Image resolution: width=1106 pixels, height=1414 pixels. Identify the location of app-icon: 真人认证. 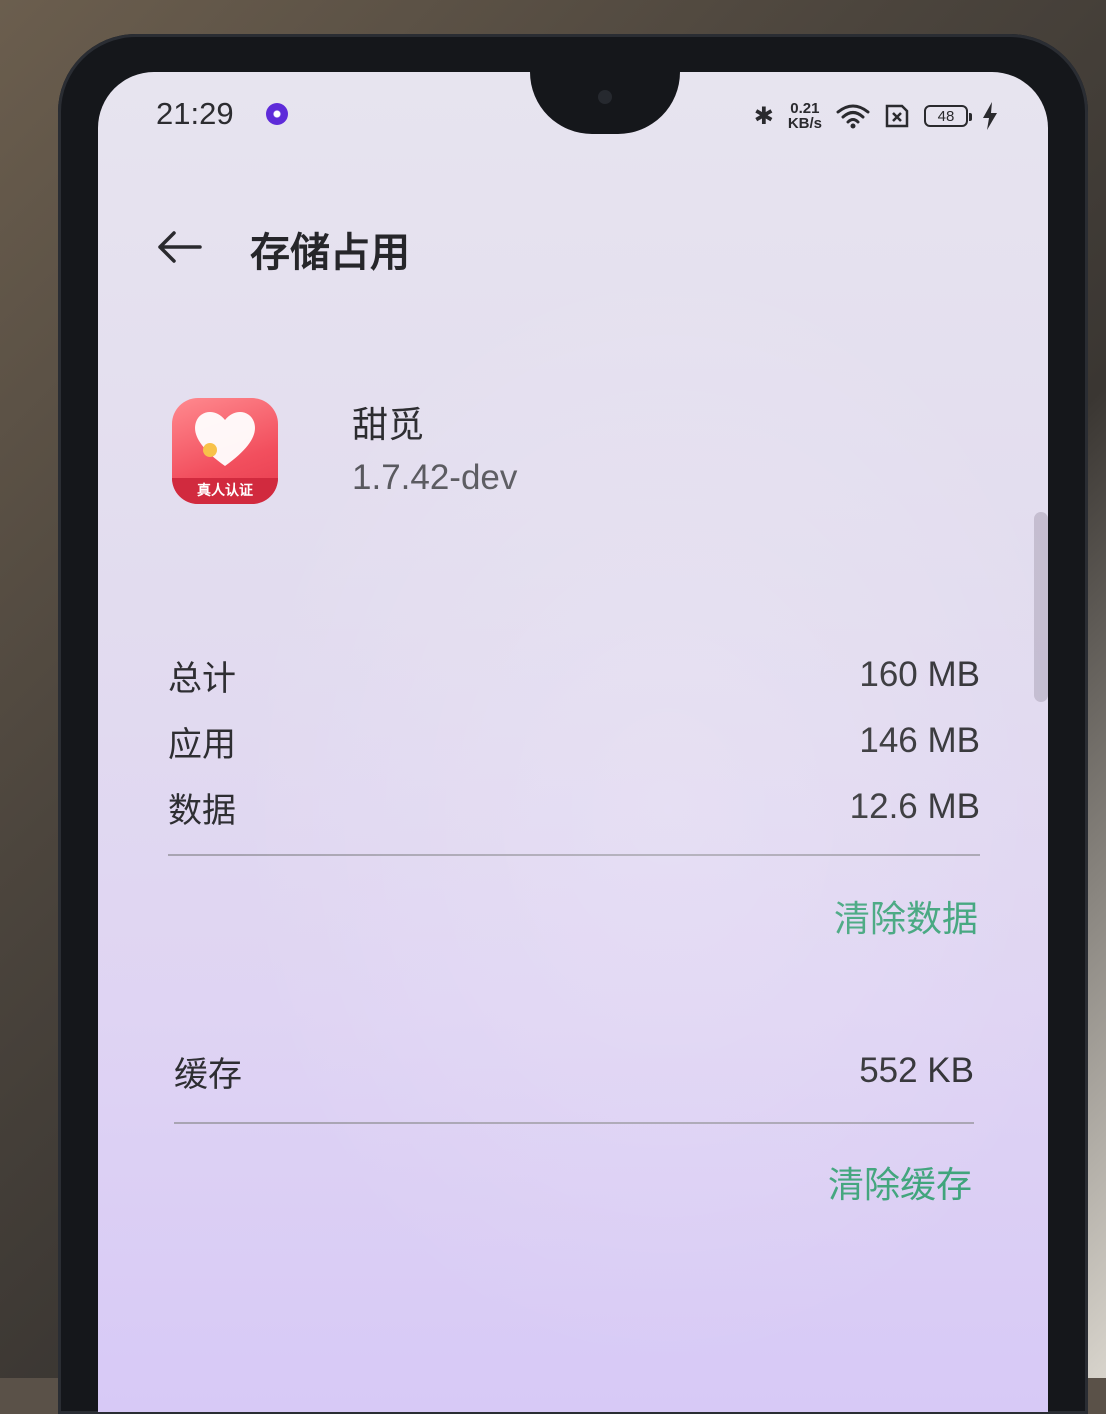
(225, 451).